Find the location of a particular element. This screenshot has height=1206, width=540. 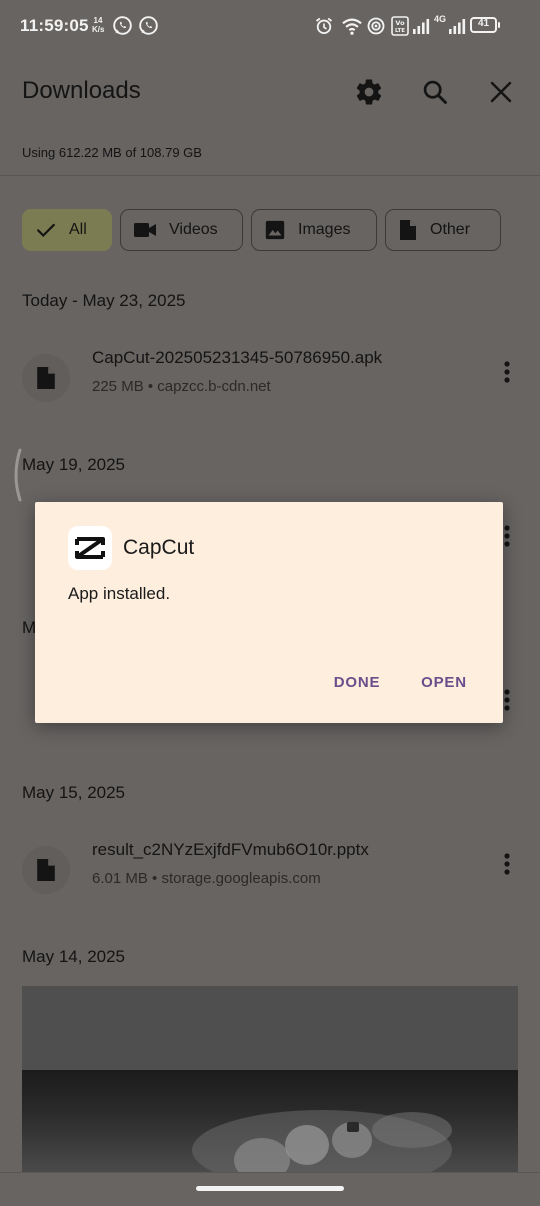

volte-icon: Vo LTE is located at coordinates (400, 28).